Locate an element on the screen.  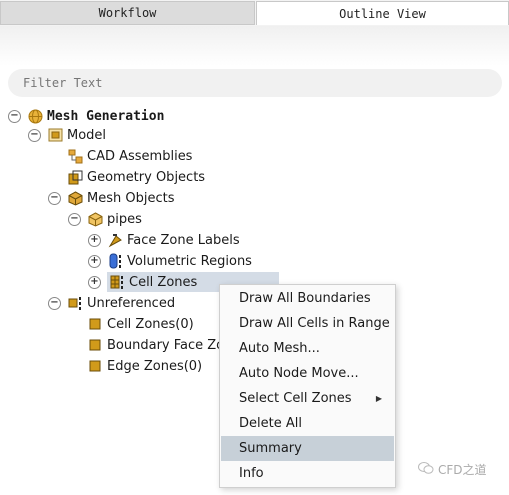
tree-item-edge-zones-0: Edge Zones(0) is located at coordinates (135, 366).